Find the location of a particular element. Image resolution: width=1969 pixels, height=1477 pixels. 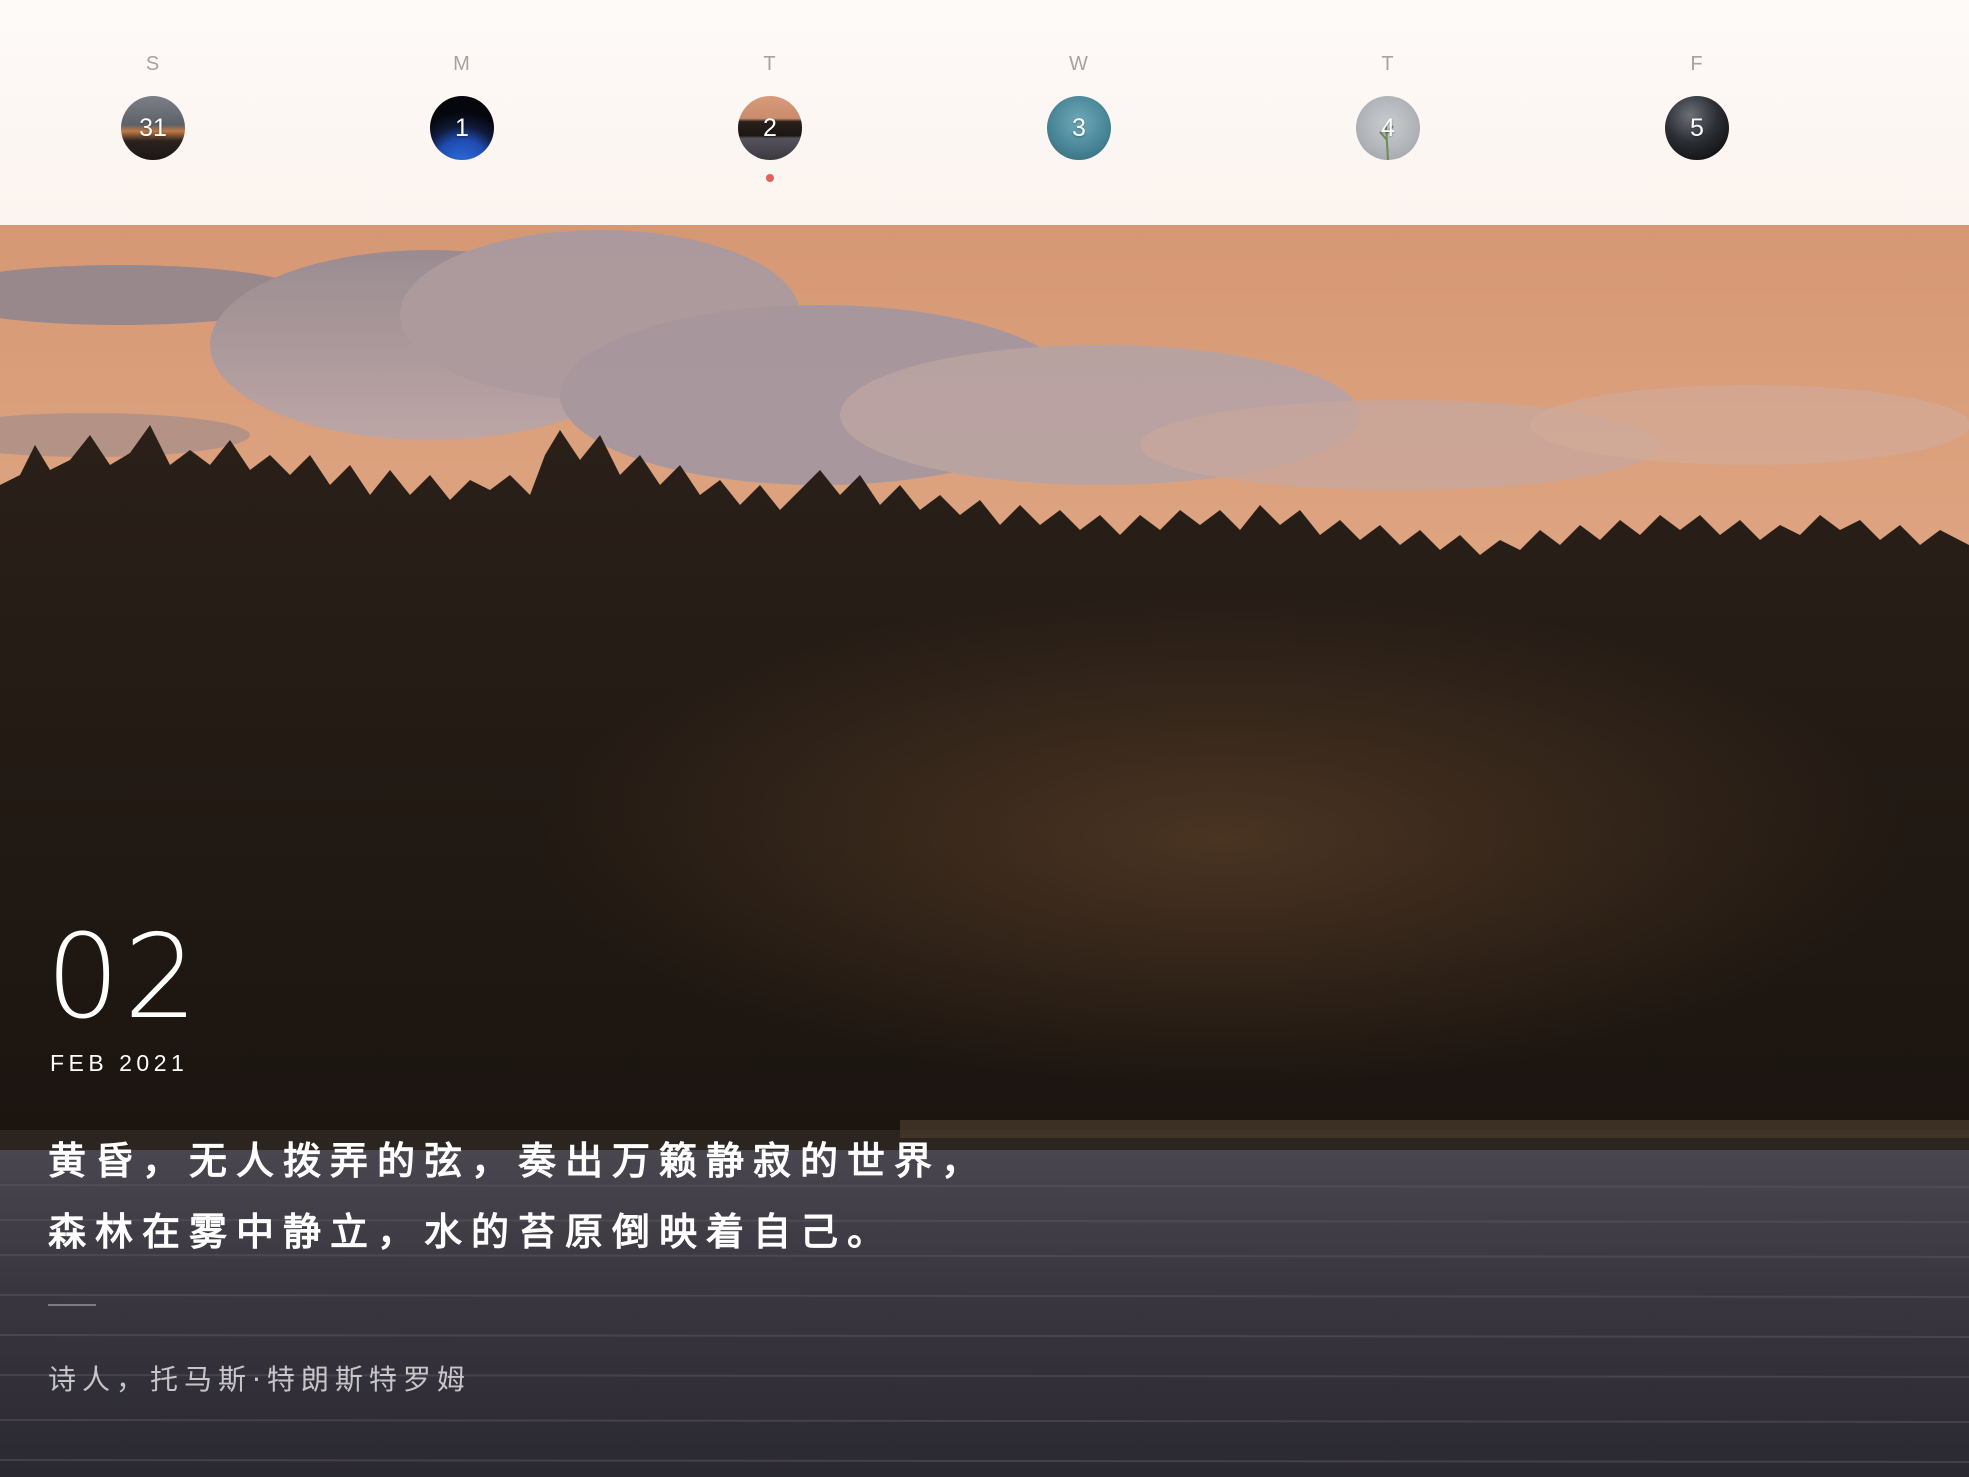

day-letter-wed: W is located at coordinates (1079, 64).